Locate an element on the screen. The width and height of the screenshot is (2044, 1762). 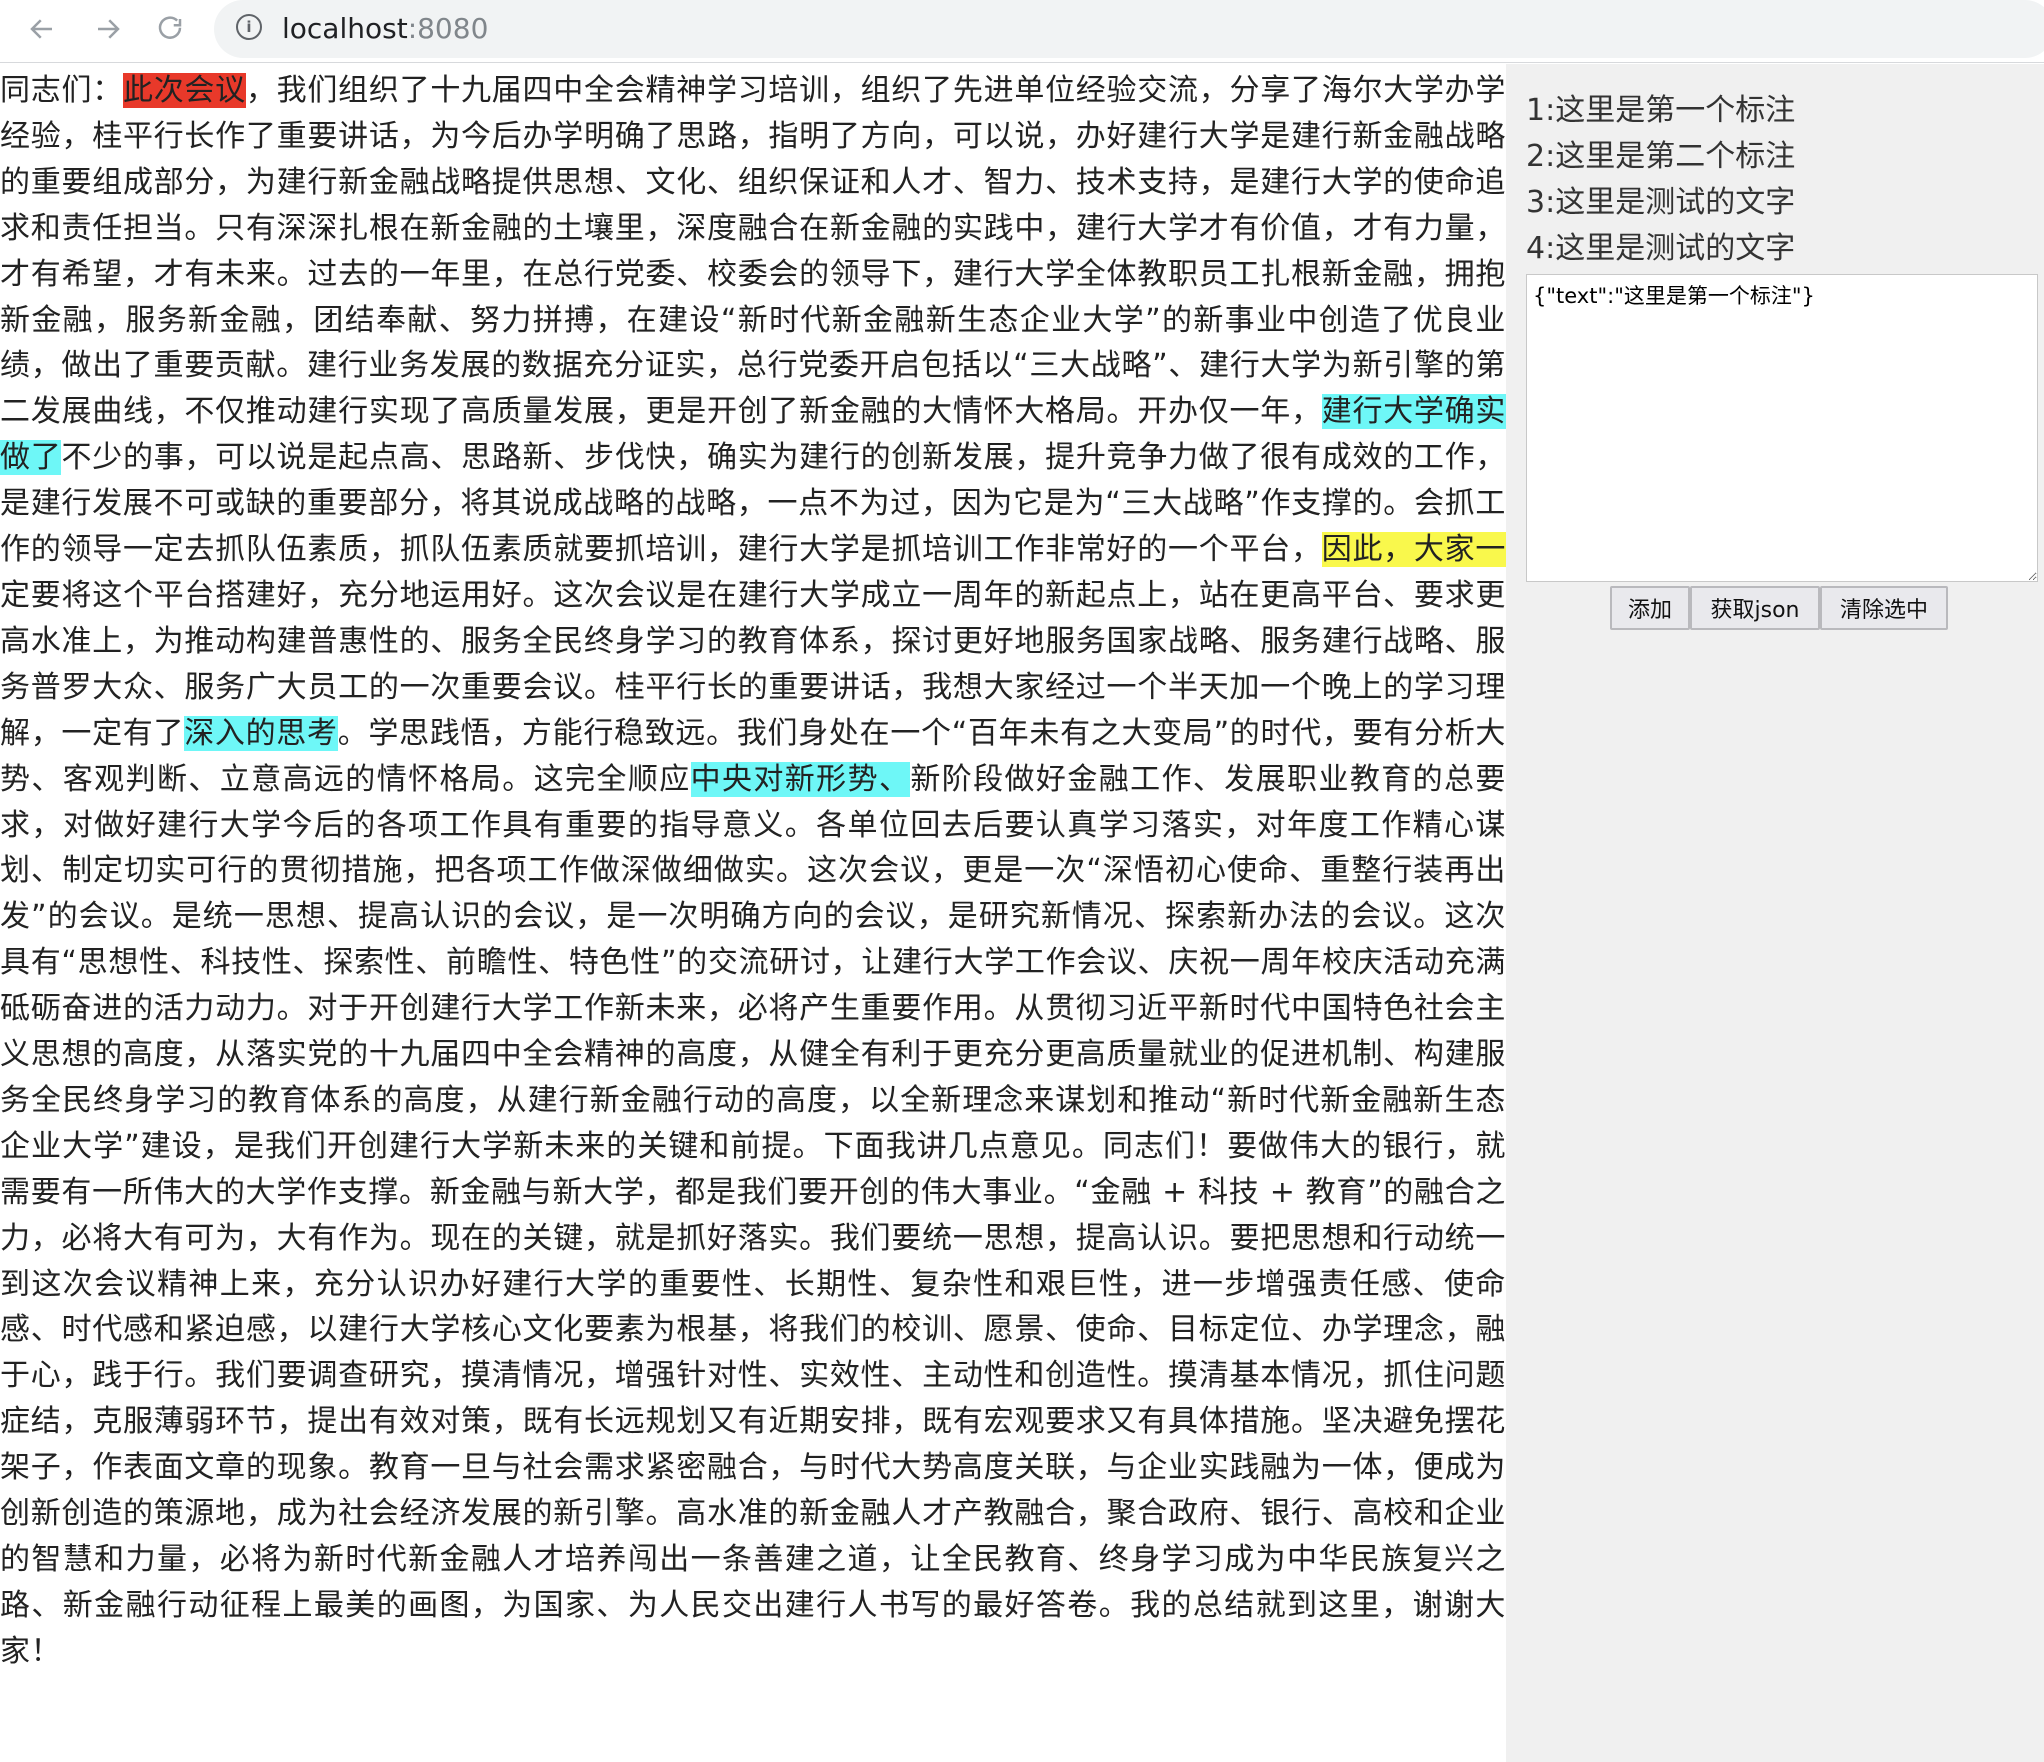
text-segment: 同志们： is located at coordinates (61, 90).